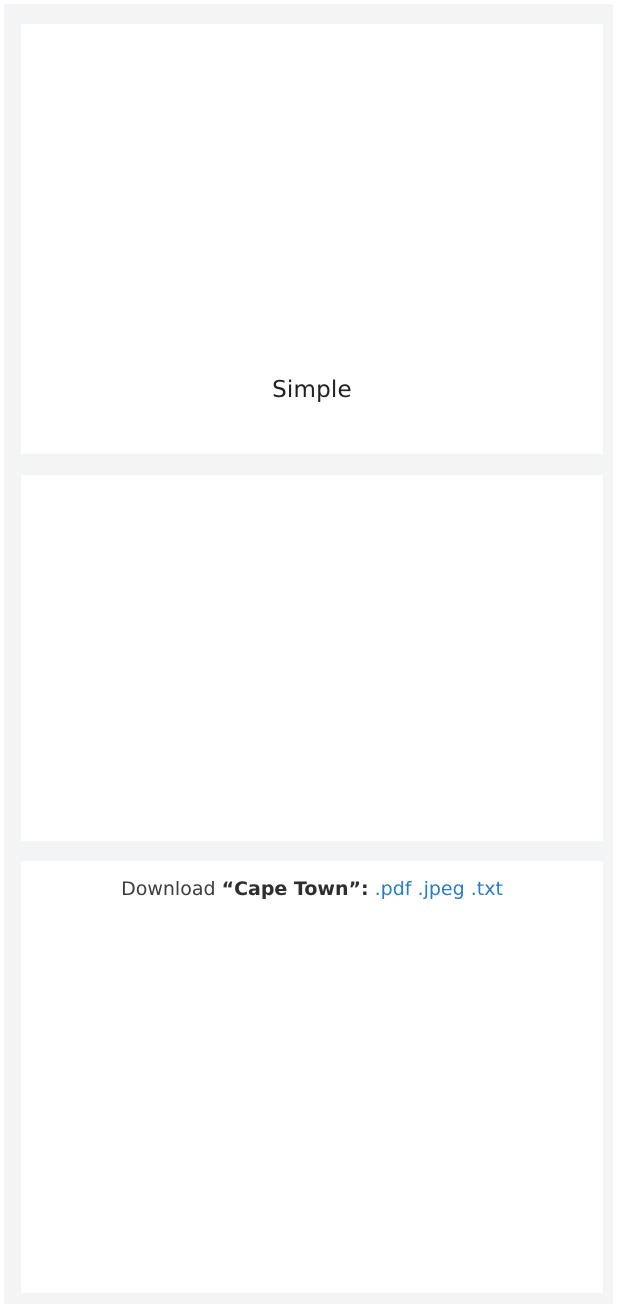 This screenshot has width=617, height=1308. What do you see at coordinates (295, 889) in the screenshot?
I see `city-name: “Cape Town”:` at bounding box center [295, 889].